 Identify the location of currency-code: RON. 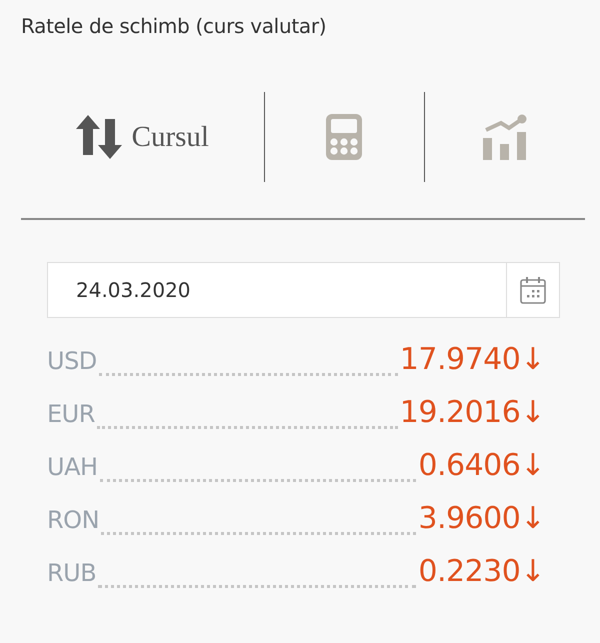
(73, 520).